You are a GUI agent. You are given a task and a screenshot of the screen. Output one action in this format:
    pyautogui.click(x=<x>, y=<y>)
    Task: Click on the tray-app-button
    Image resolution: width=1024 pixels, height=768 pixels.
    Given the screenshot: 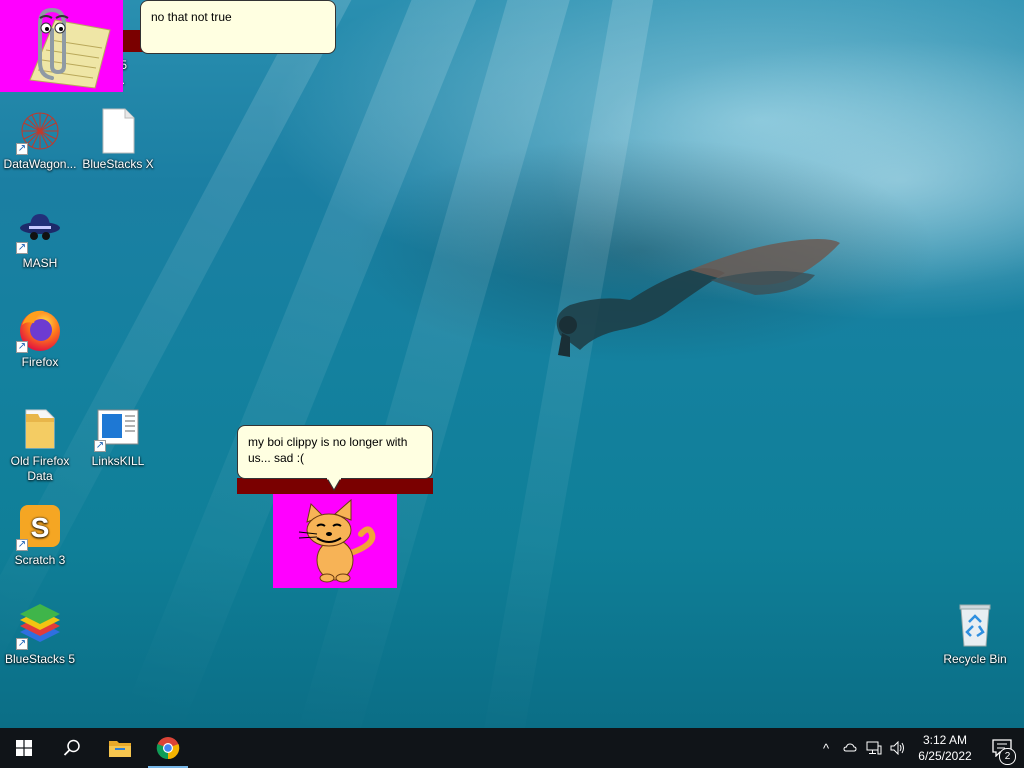 What is the action you would take?
    pyautogui.click(x=850, y=748)
    